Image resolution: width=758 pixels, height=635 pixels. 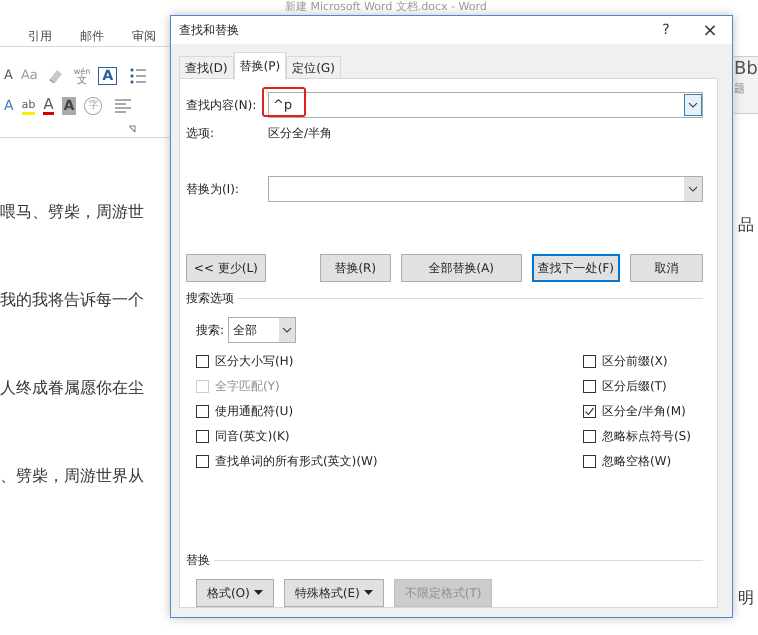 I want to click on document-text: 人终成眷属愿你在尘, so click(x=72, y=388).